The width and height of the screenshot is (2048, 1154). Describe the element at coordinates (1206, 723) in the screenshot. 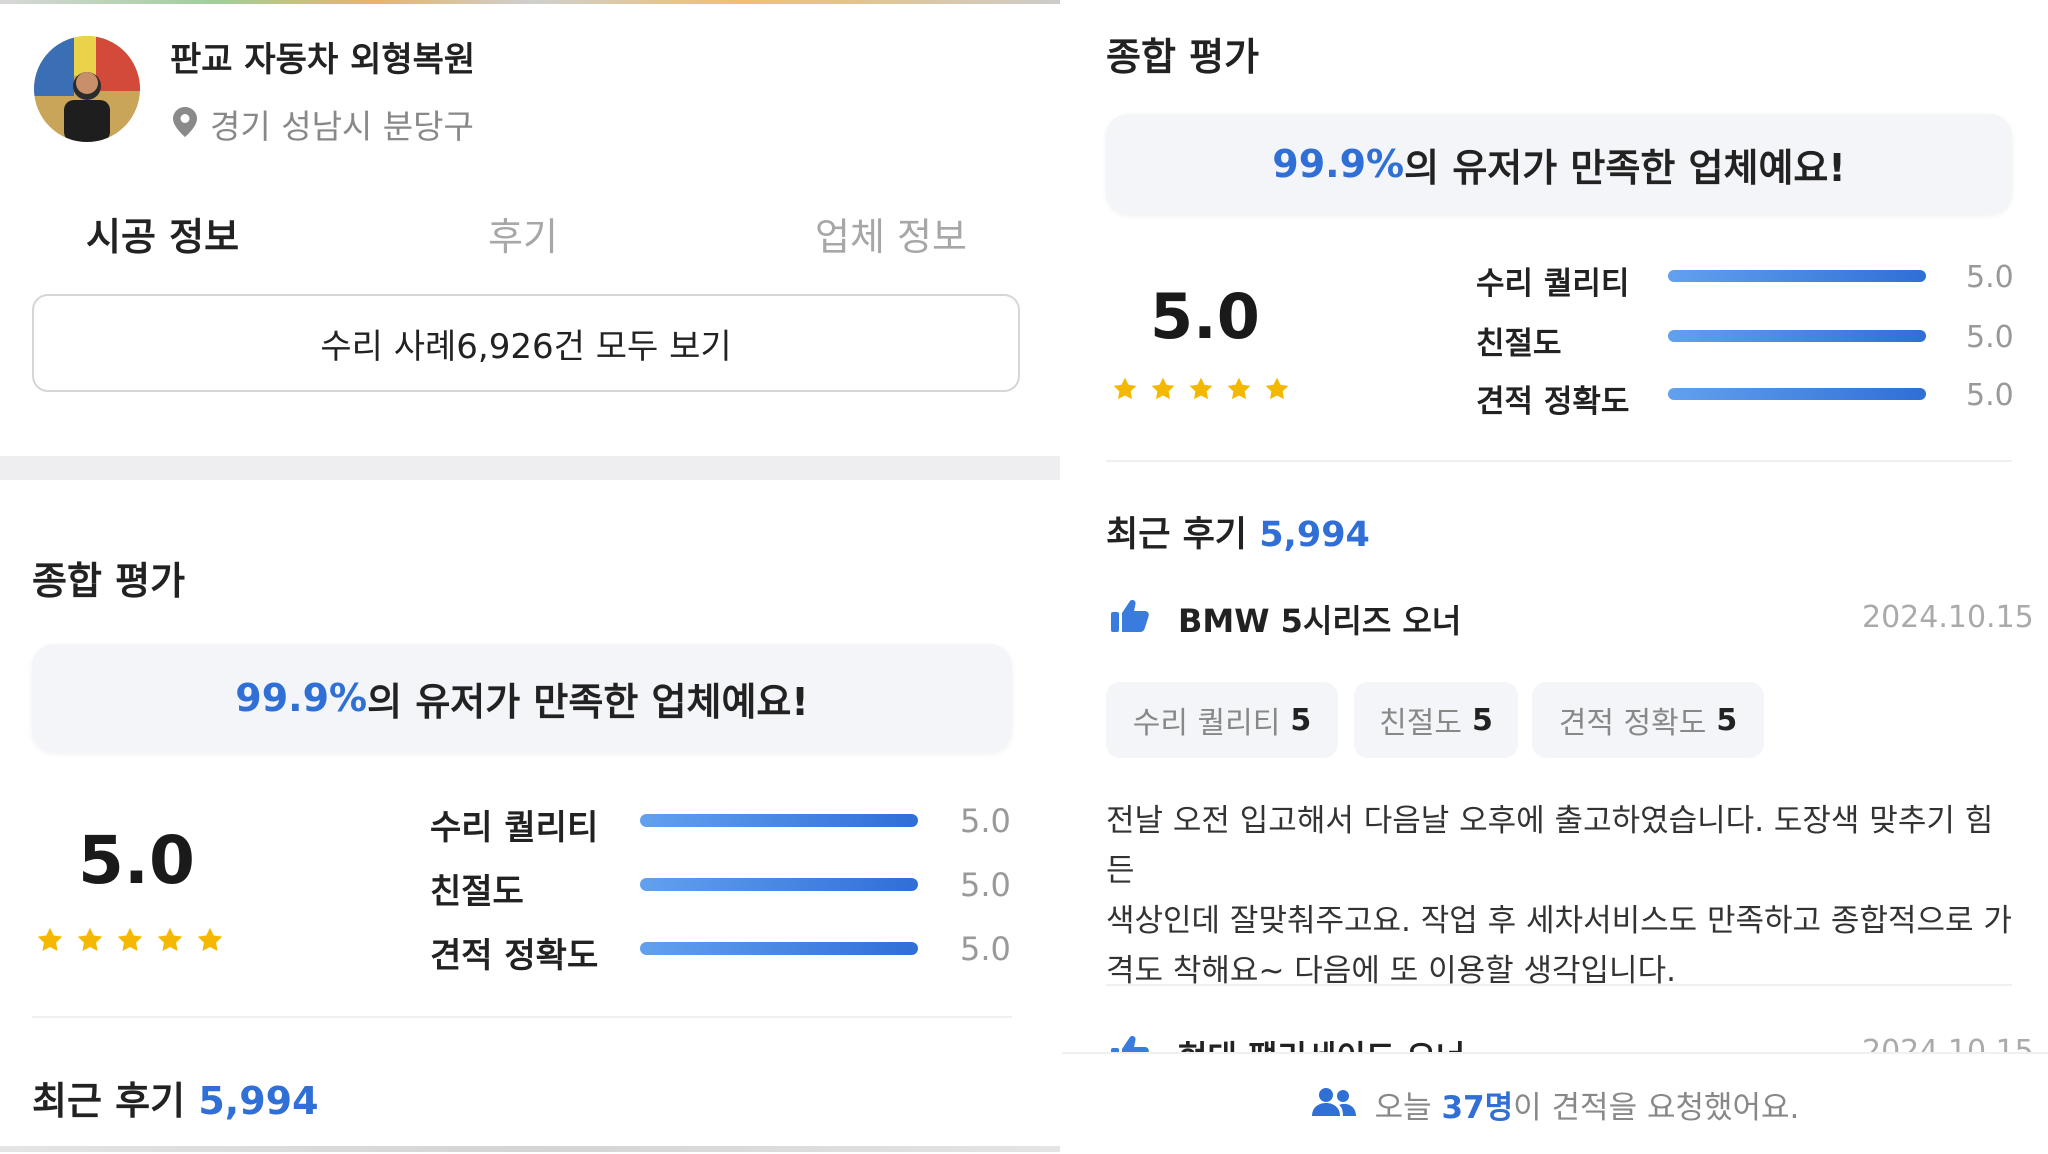

I see `chip-label: 수리 퀄리티` at that location.